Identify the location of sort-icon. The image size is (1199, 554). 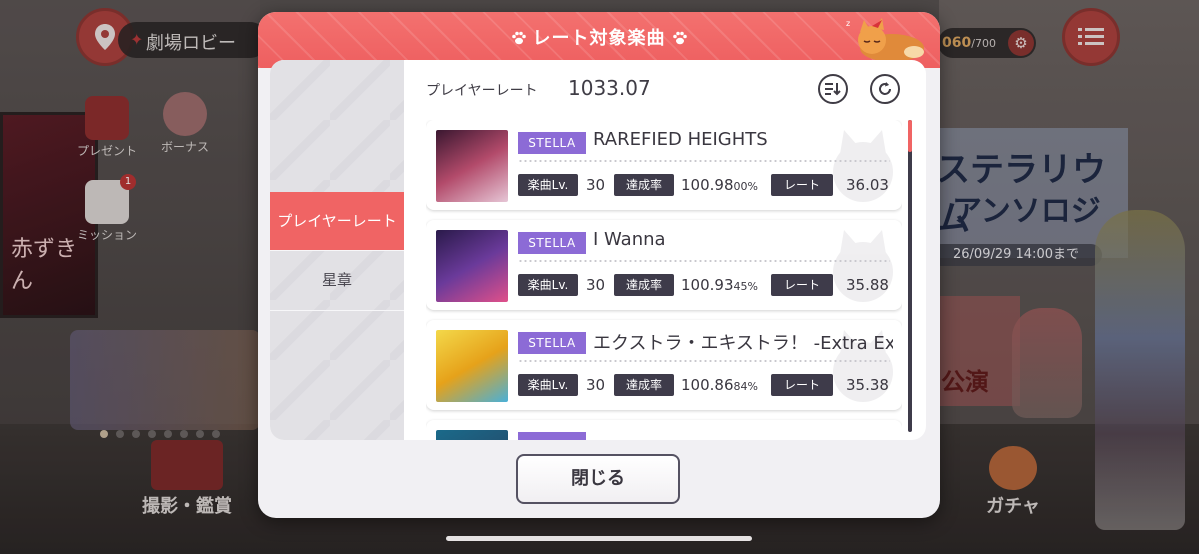
(833, 89).